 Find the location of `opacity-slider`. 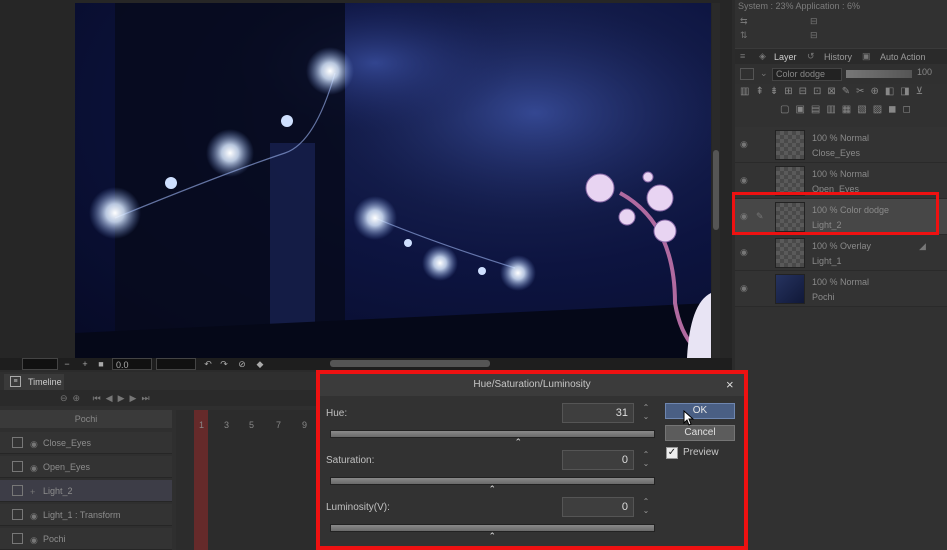

opacity-slider is located at coordinates (879, 74).